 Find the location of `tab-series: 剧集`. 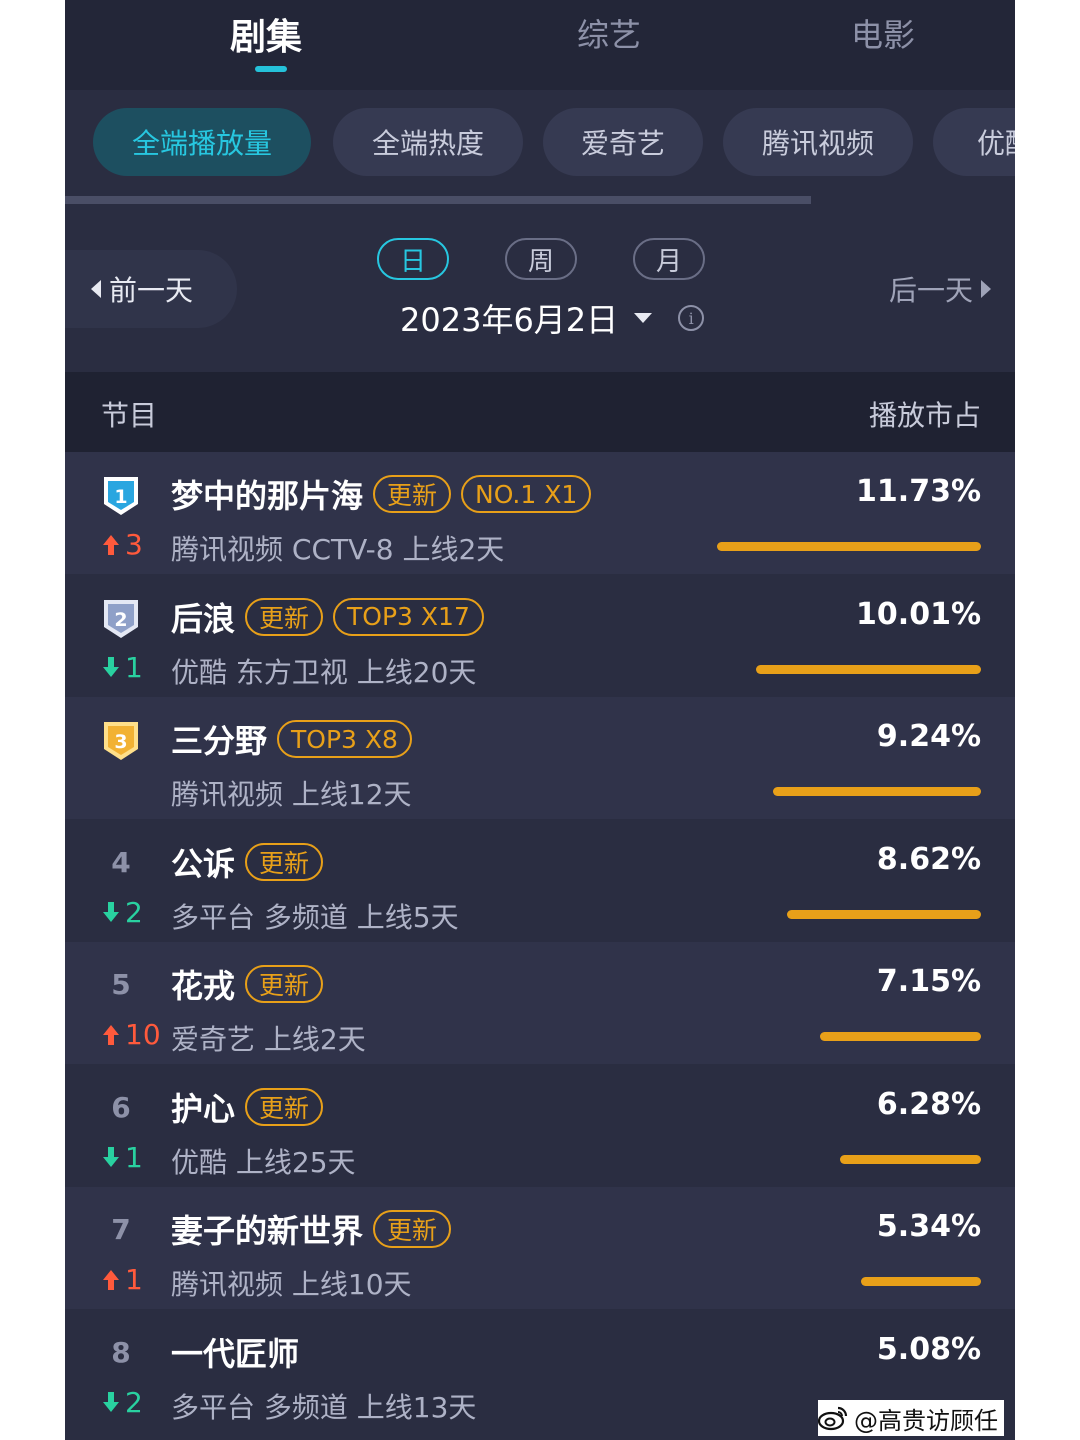

tab-series: 剧集 is located at coordinates (266, 34).